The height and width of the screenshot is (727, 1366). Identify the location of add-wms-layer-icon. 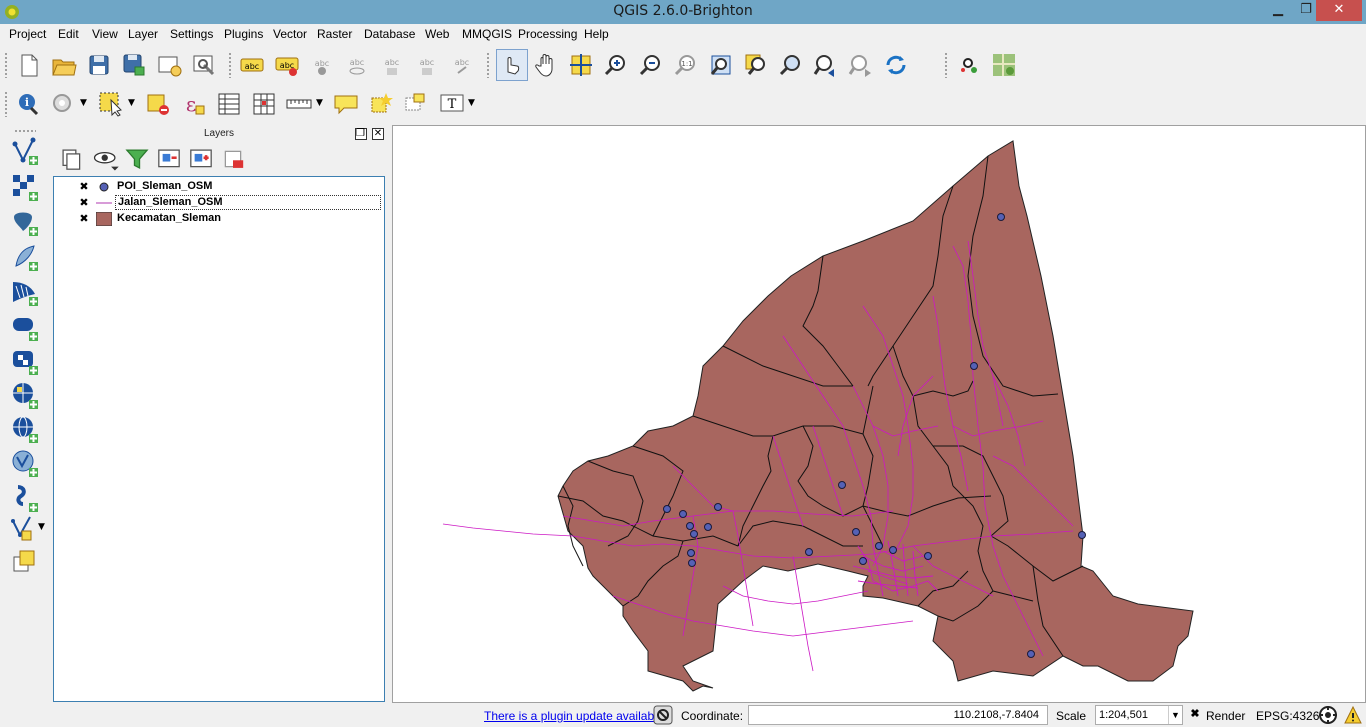
(25, 395).